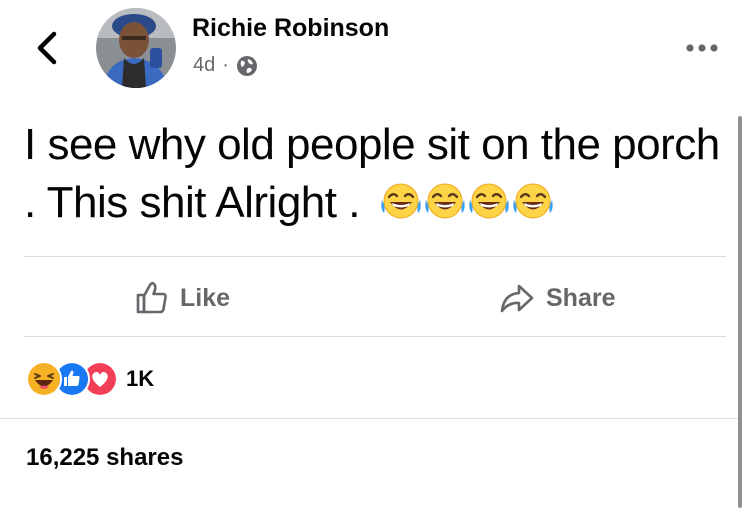 Image resolution: width=750 pixels, height=508 pixels. I want to click on reactions-summary: 1K, so click(90, 379).